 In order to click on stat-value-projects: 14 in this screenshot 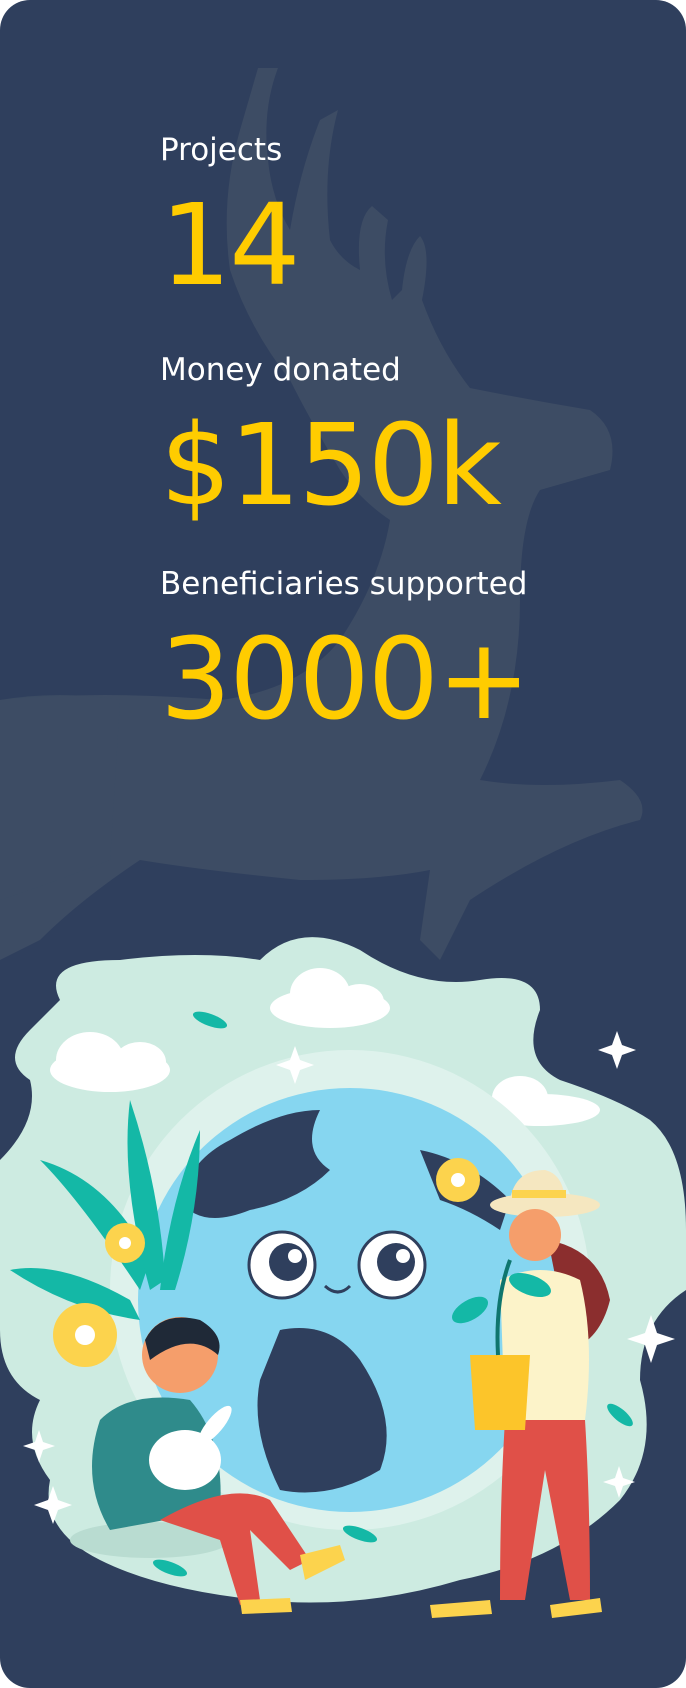, I will do `click(230, 246)`.